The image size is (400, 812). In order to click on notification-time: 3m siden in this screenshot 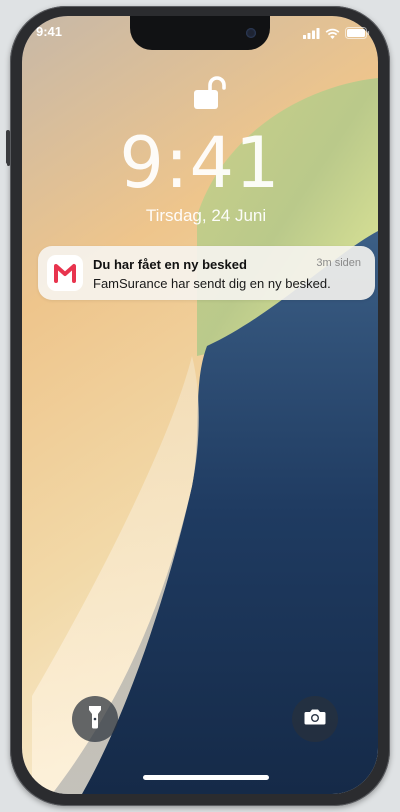, I will do `click(338, 263)`.